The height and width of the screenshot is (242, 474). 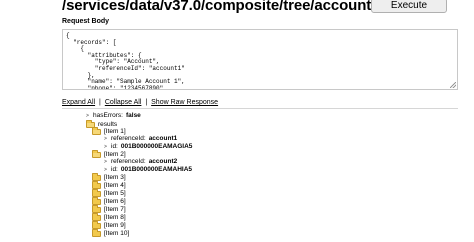 I want to click on tree-value: account1, so click(x=163, y=138).